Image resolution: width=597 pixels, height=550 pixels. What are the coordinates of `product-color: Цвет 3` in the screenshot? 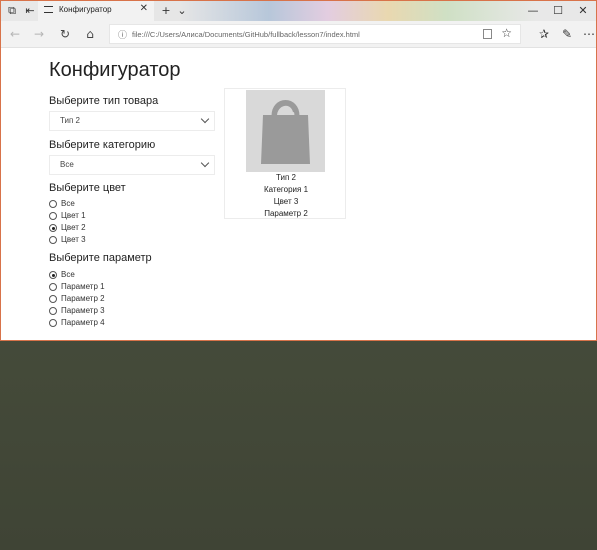 It's located at (286, 201).